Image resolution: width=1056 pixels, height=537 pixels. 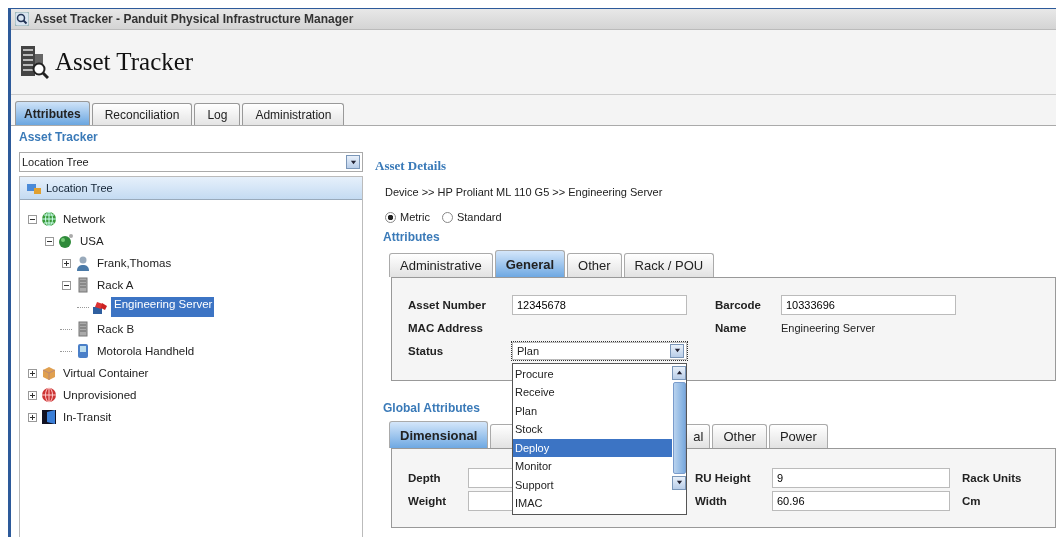 What do you see at coordinates (592, 447) in the screenshot?
I see `dropdown-option: Deploy` at bounding box center [592, 447].